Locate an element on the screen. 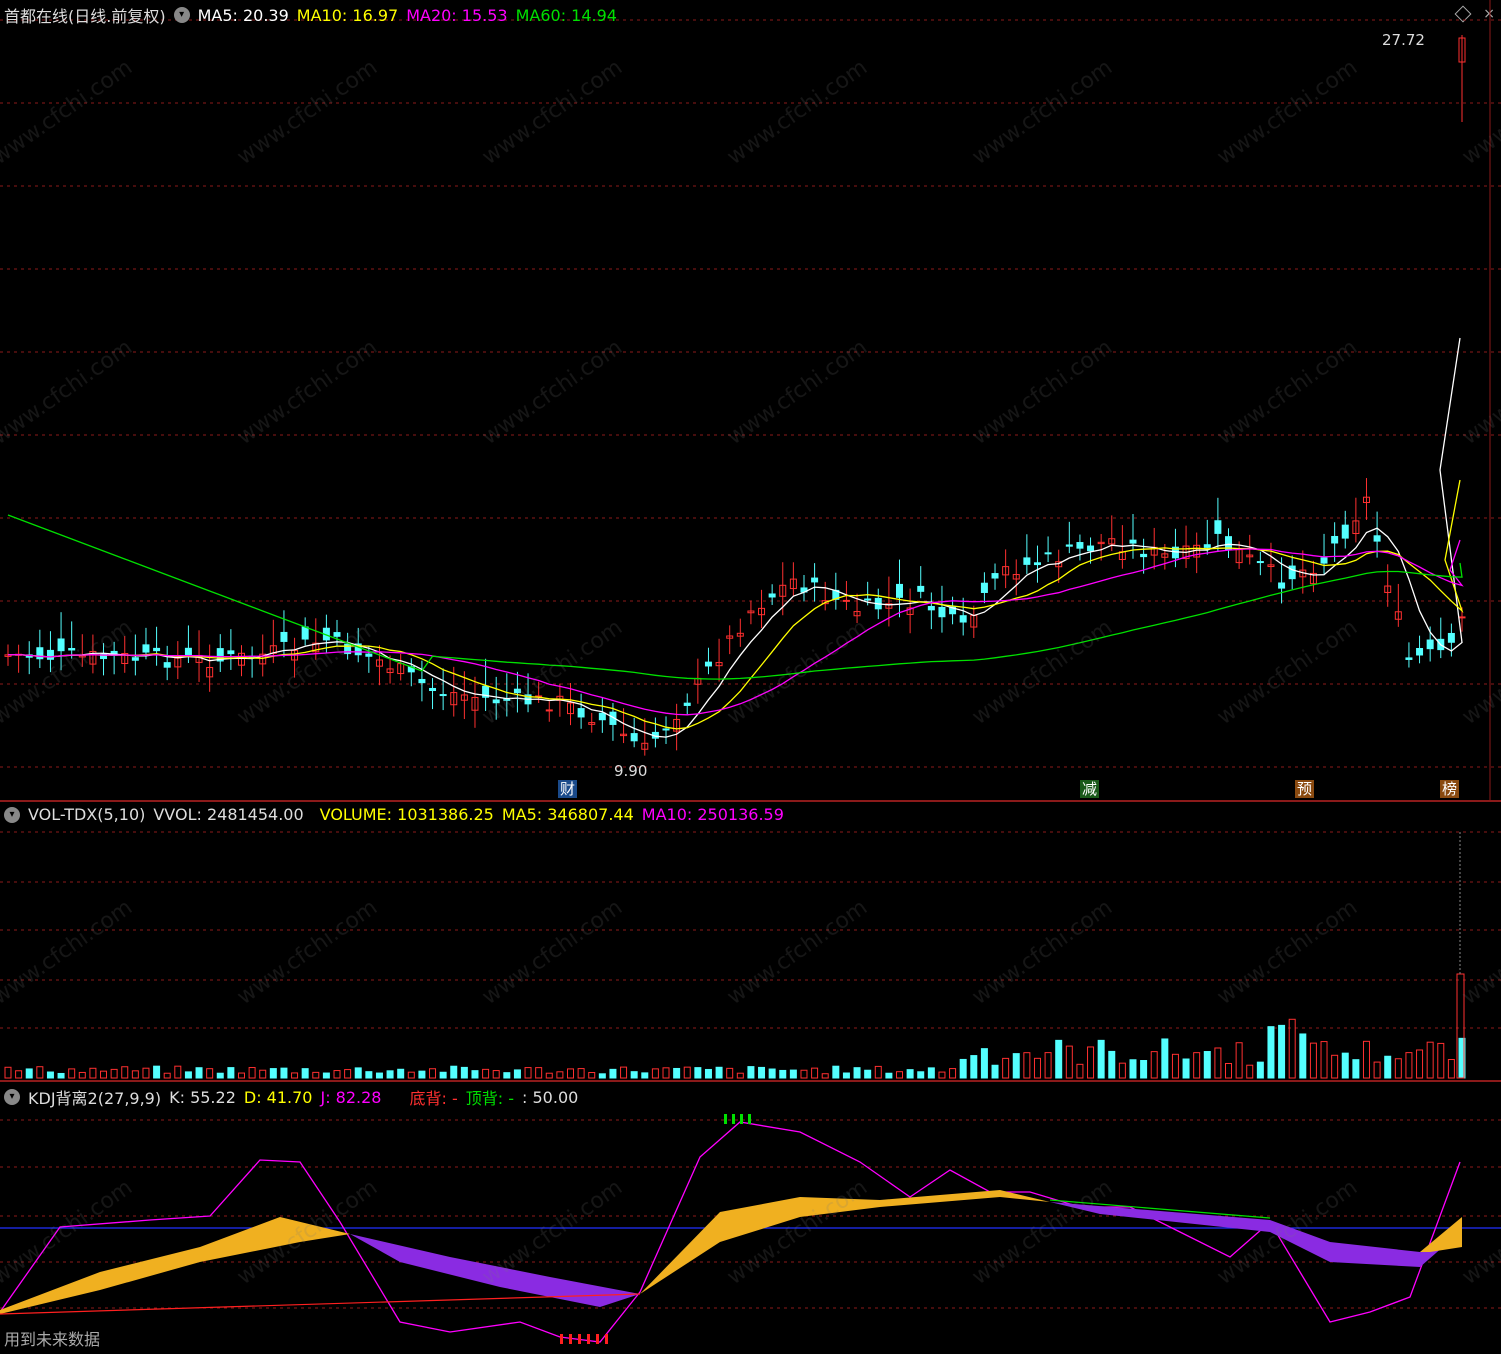  price-title: 首都在线(日线.前复权) is located at coordinates (85, 16).